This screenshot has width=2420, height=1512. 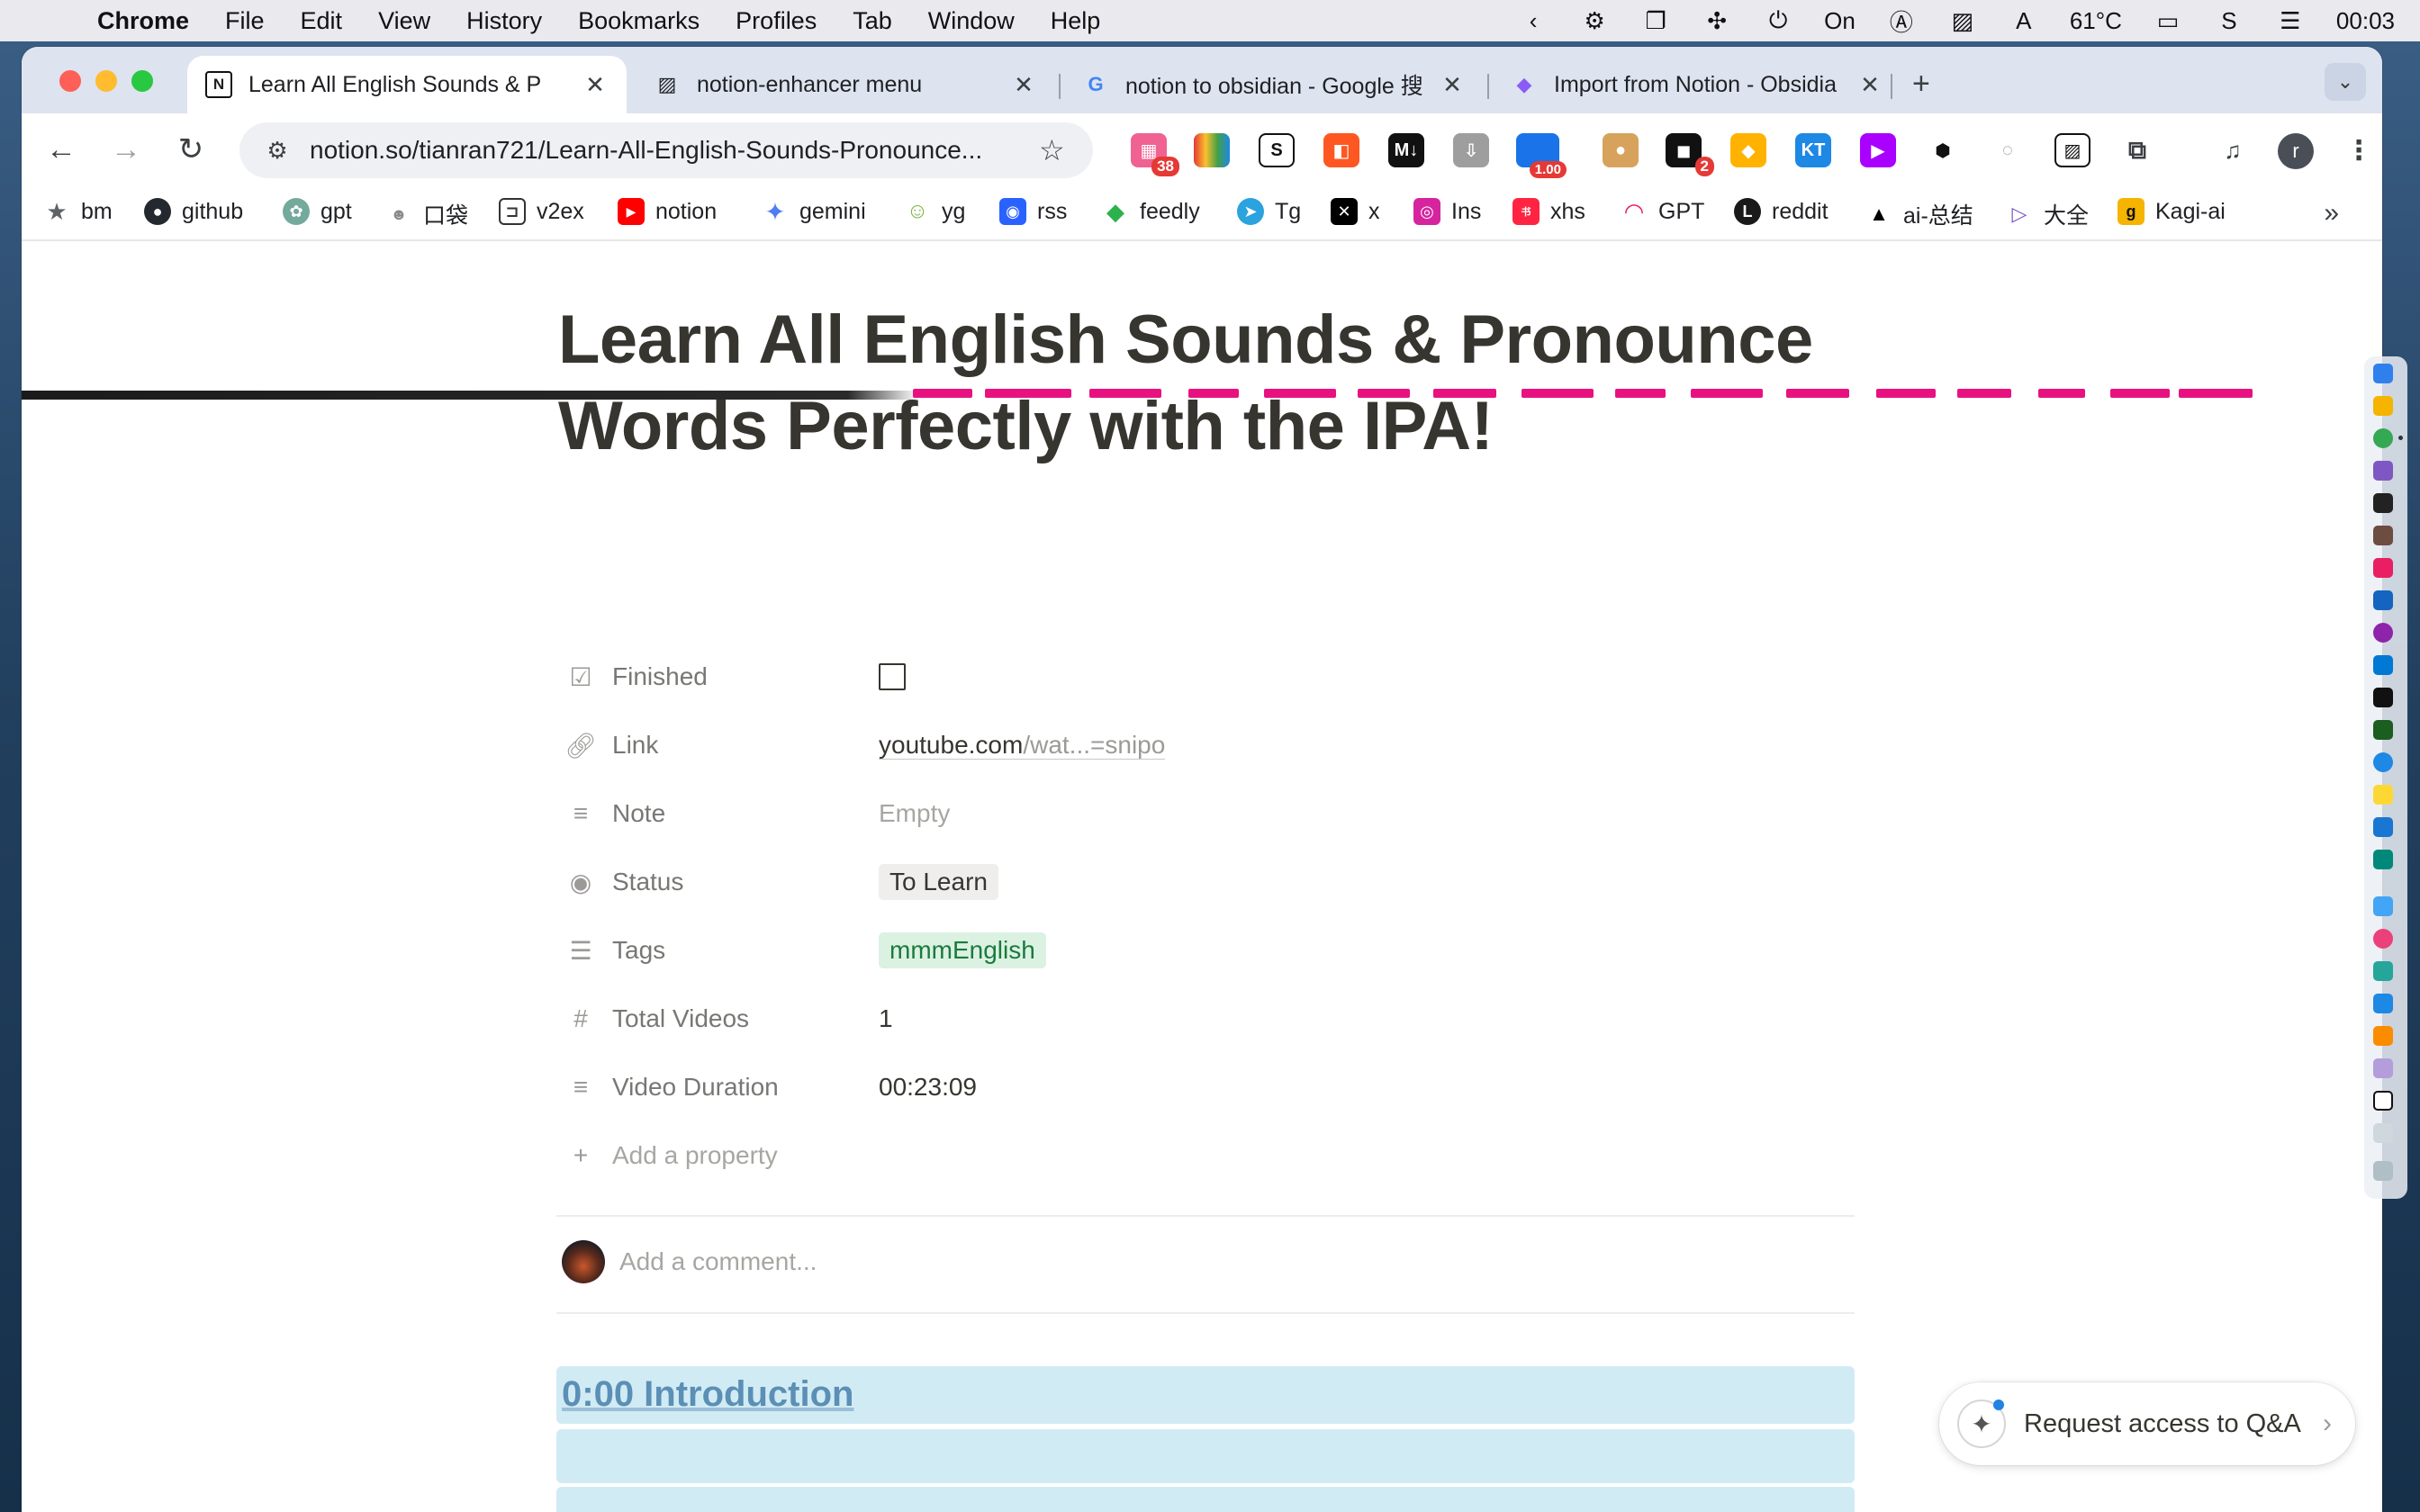 What do you see at coordinates (1943, 150) in the screenshot?
I see `extension-cube-icon: ⬢` at bounding box center [1943, 150].